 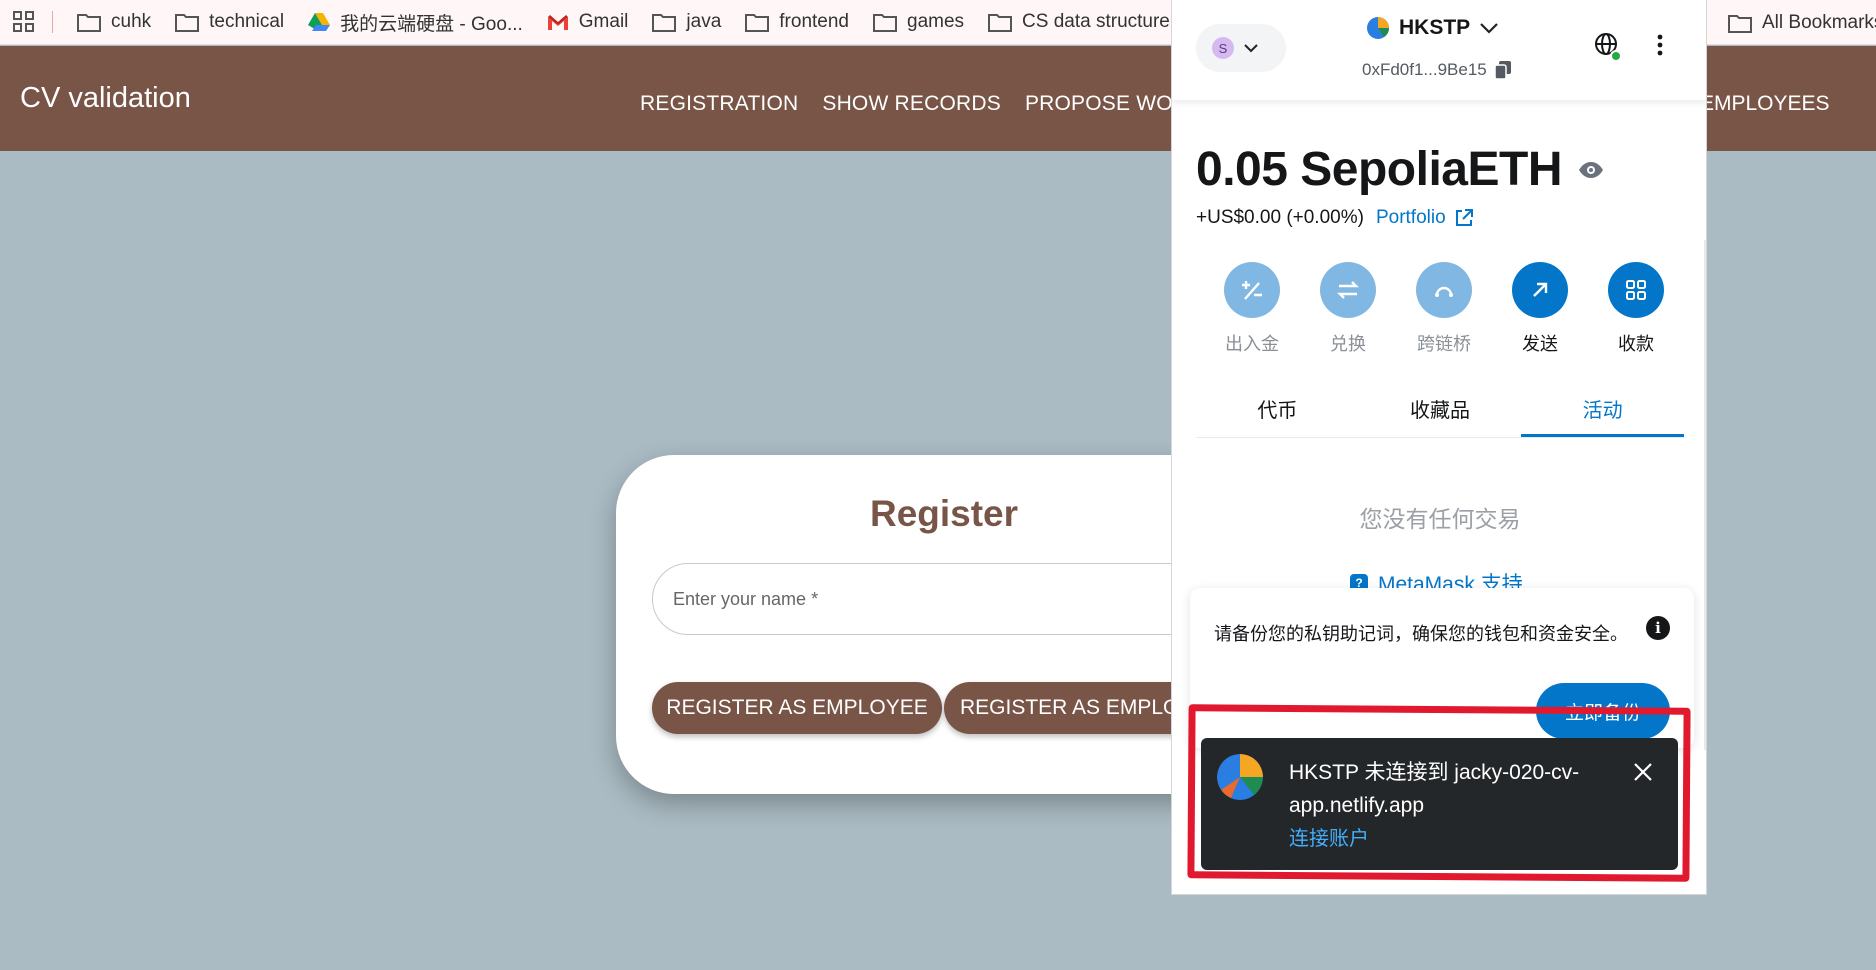 I want to click on bookmark-frontend: frontend, so click(x=797, y=22).